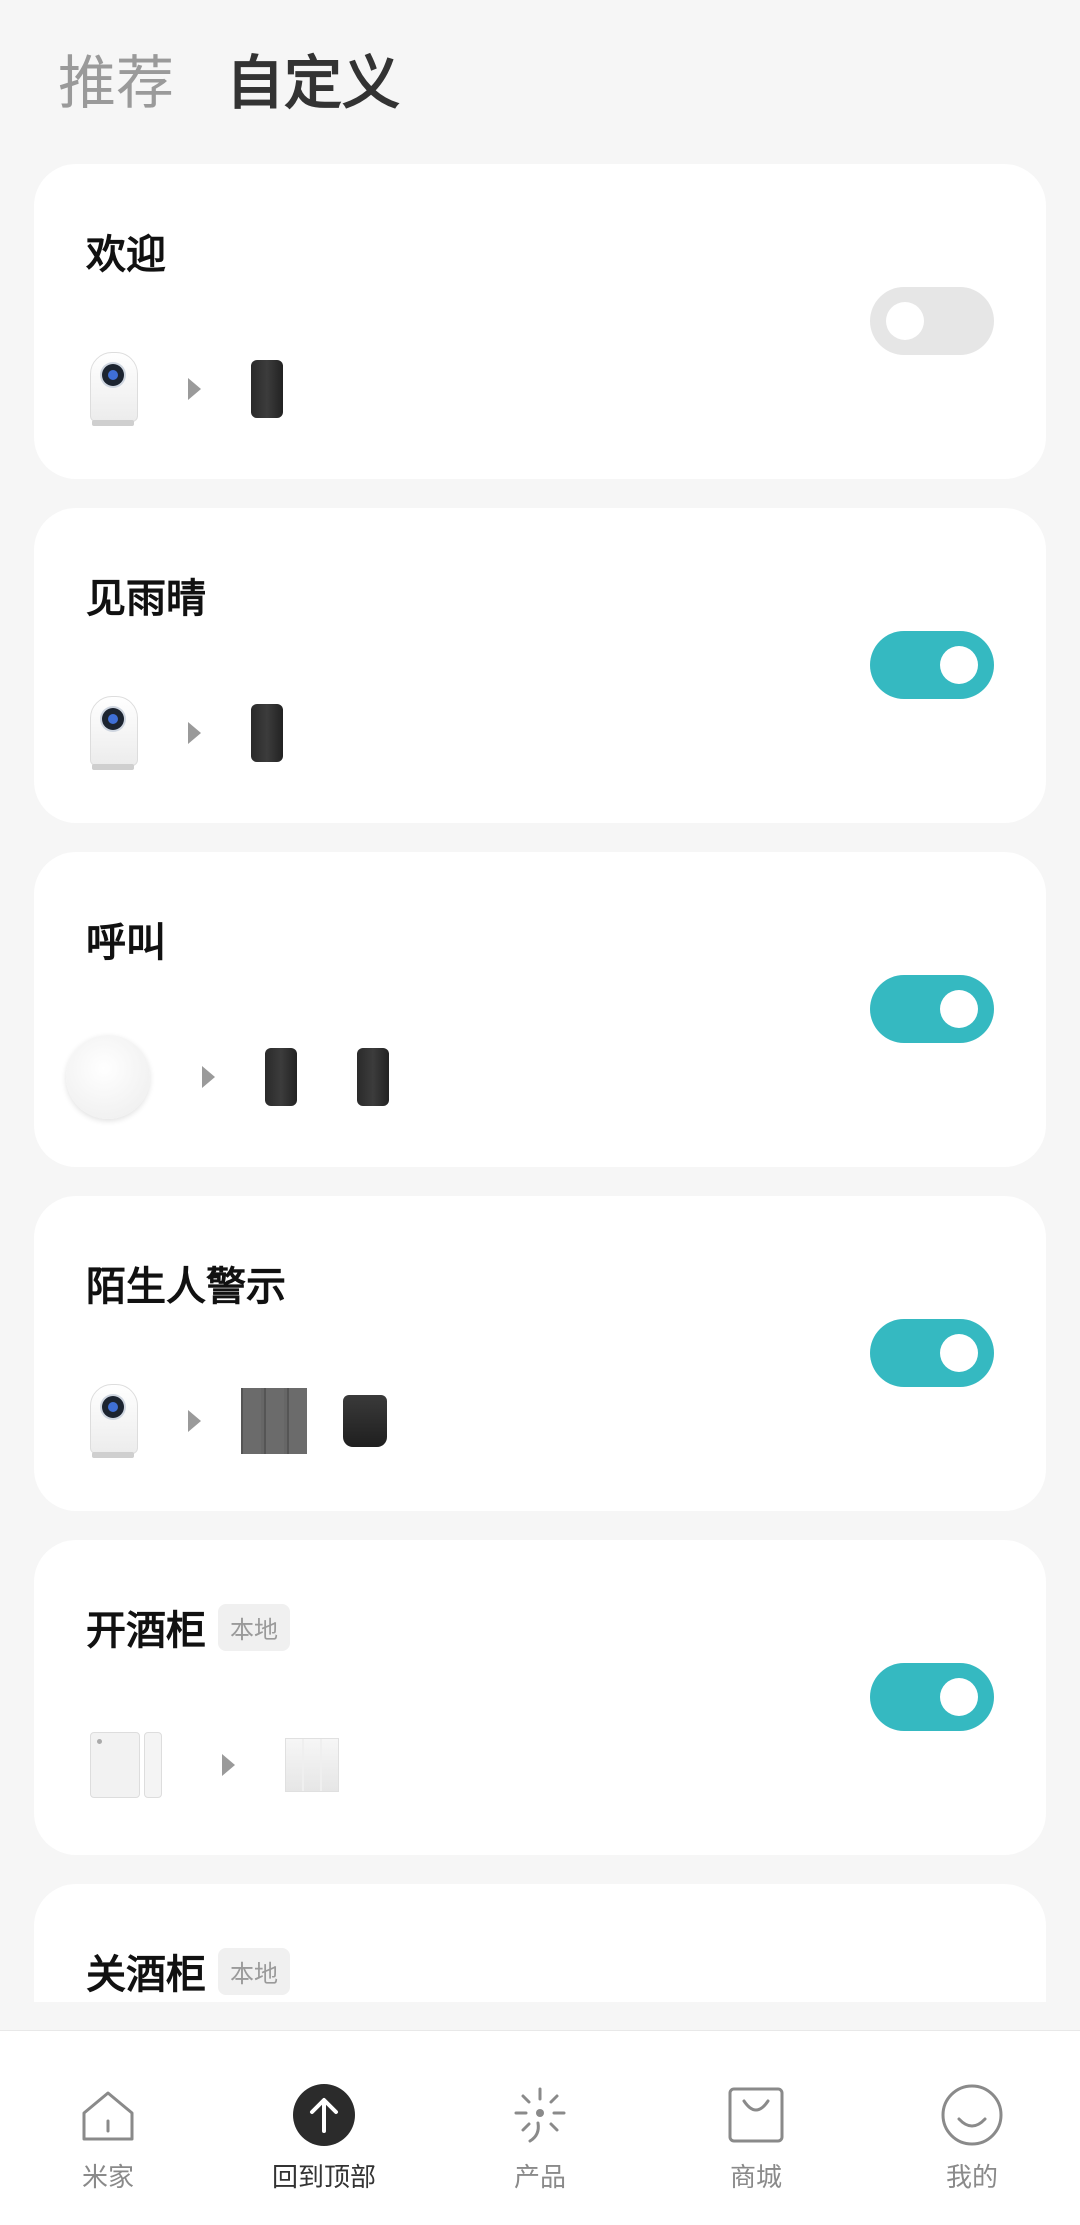 The image size is (1080, 2225). I want to click on scene-title-row: 陌生人警示, so click(186, 1283).